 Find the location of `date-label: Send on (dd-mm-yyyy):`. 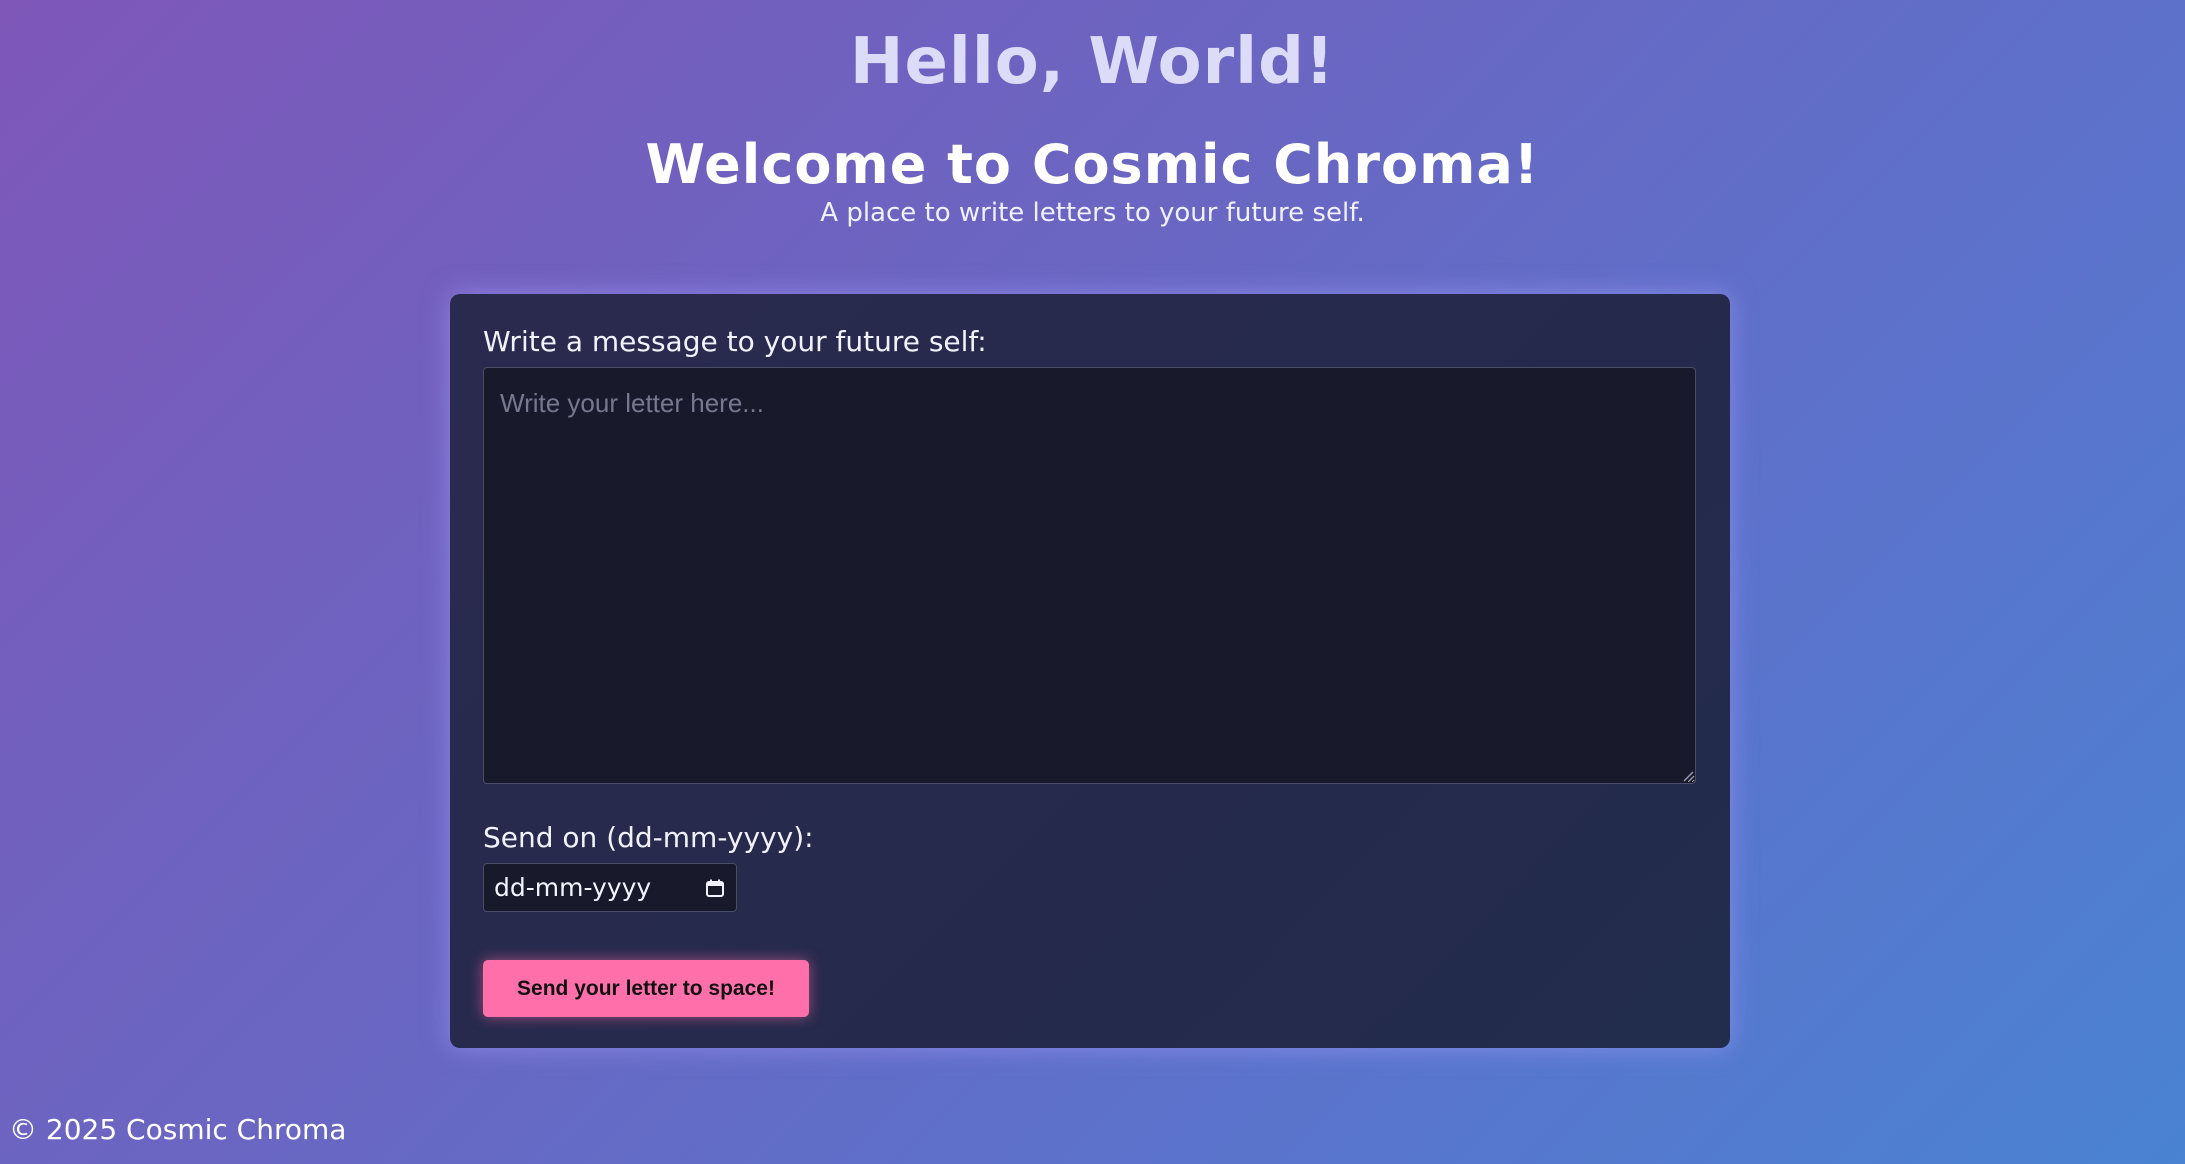

date-label: Send on (dd-mm-yyyy): is located at coordinates (648, 837).